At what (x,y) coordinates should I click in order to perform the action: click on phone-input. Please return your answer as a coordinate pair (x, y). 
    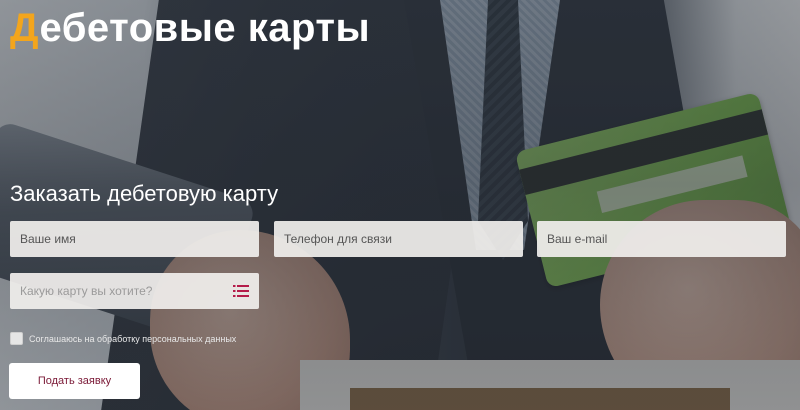
    Looking at the image, I should click on (398, 239).